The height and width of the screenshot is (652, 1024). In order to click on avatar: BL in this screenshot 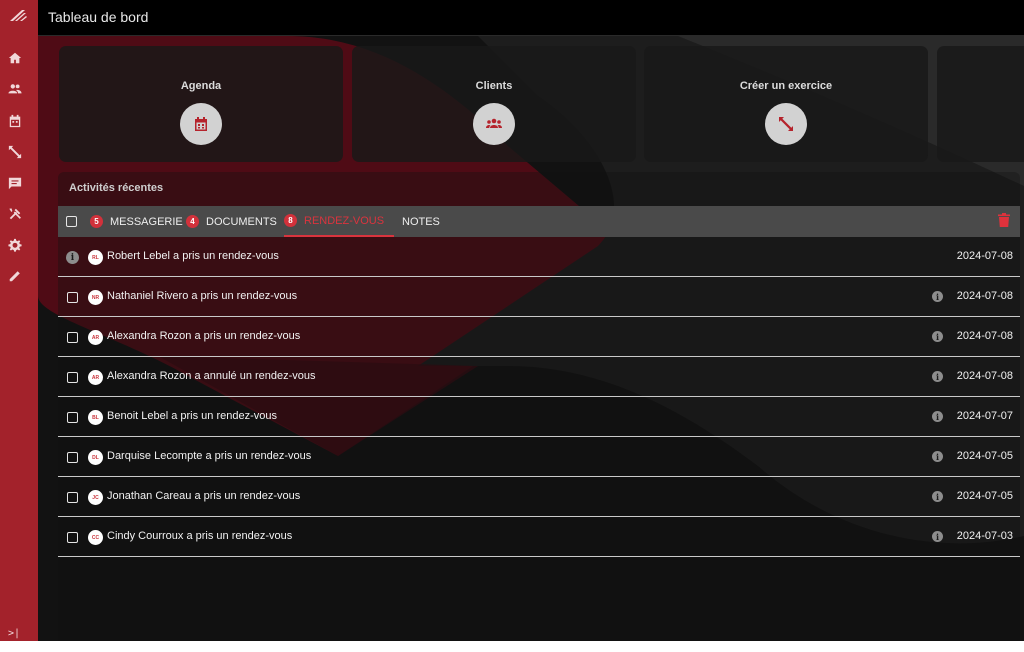, I will do `click(95, 417)`.